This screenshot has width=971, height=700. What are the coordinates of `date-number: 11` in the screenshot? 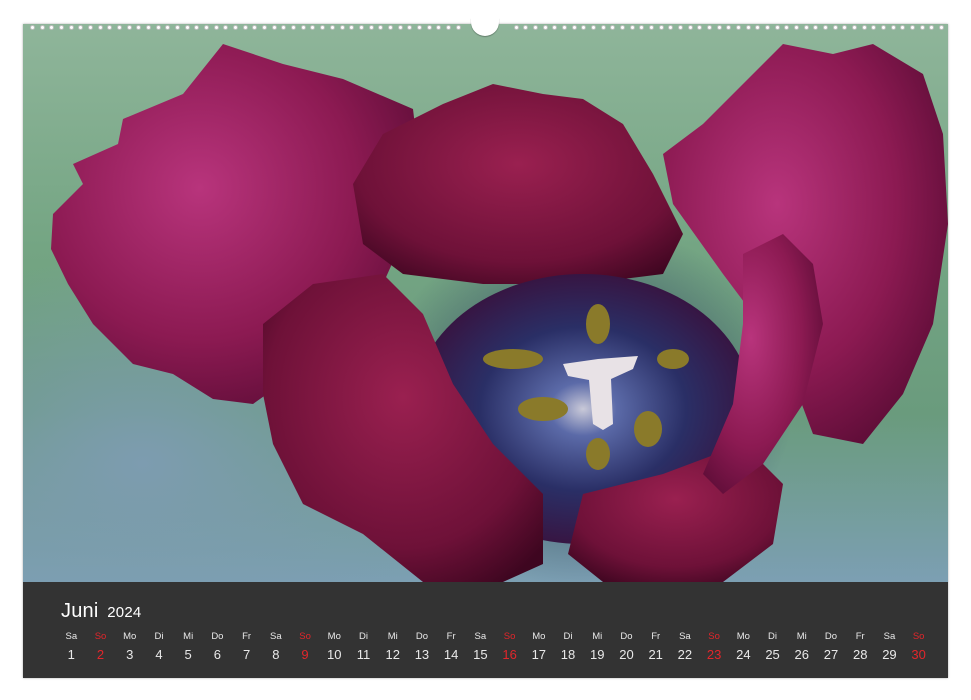 It's located at (363, 654).